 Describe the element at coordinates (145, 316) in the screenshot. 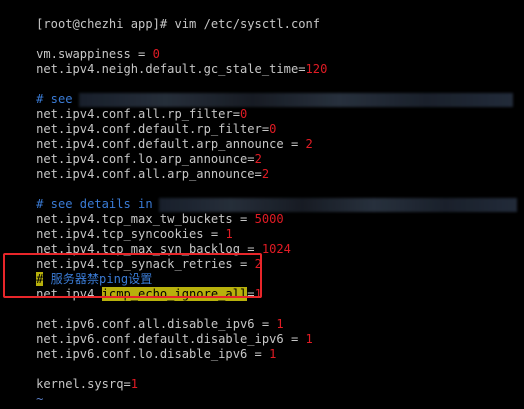

I see `config-line-ipv6-all: net.ipv6.conf.all.disable_ipv6 = 1` at that location.